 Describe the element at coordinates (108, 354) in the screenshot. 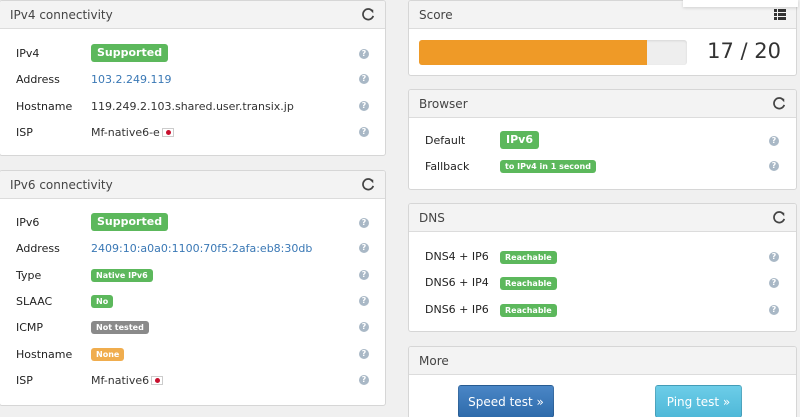

I see `hostname-badge: None` at that location.